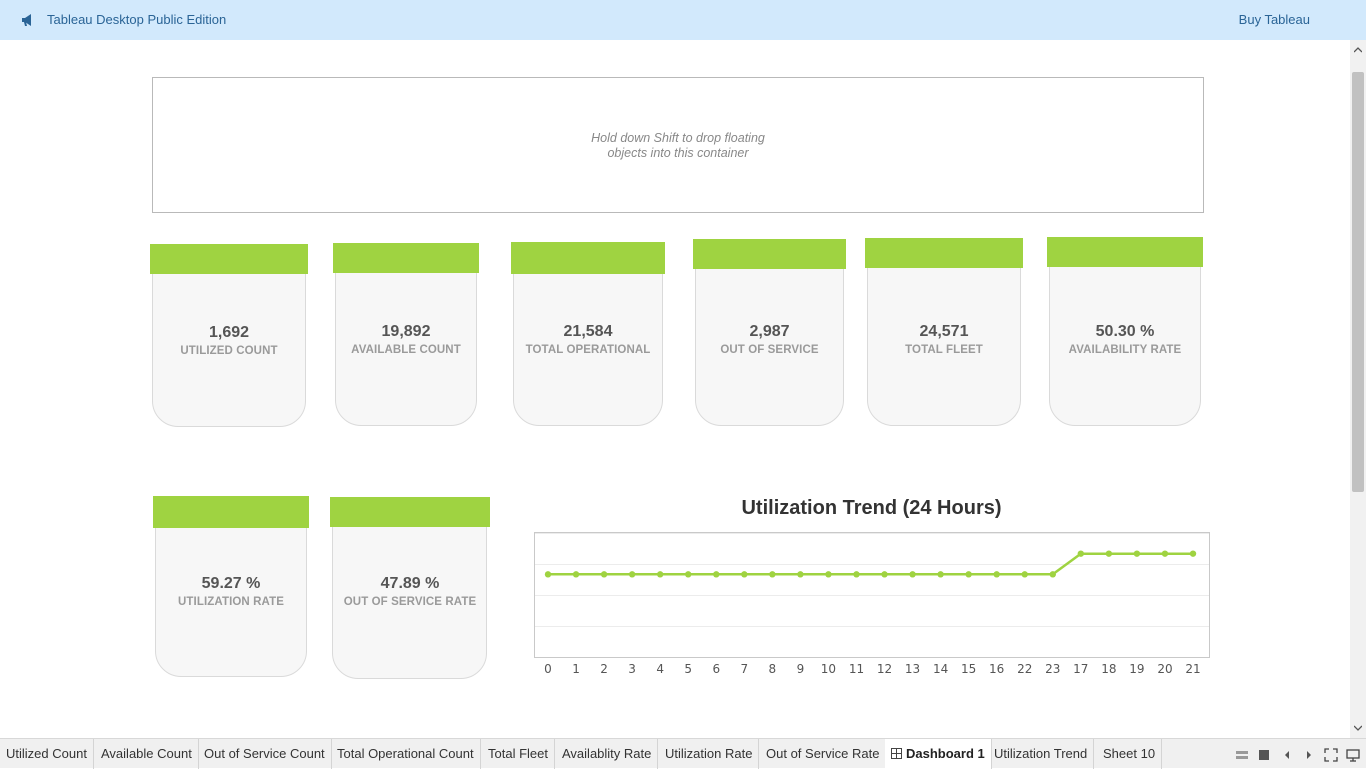  I want to click on kpi-utilization-rate: 59.27 % UTILIZATION RATE, so click(231, 586).